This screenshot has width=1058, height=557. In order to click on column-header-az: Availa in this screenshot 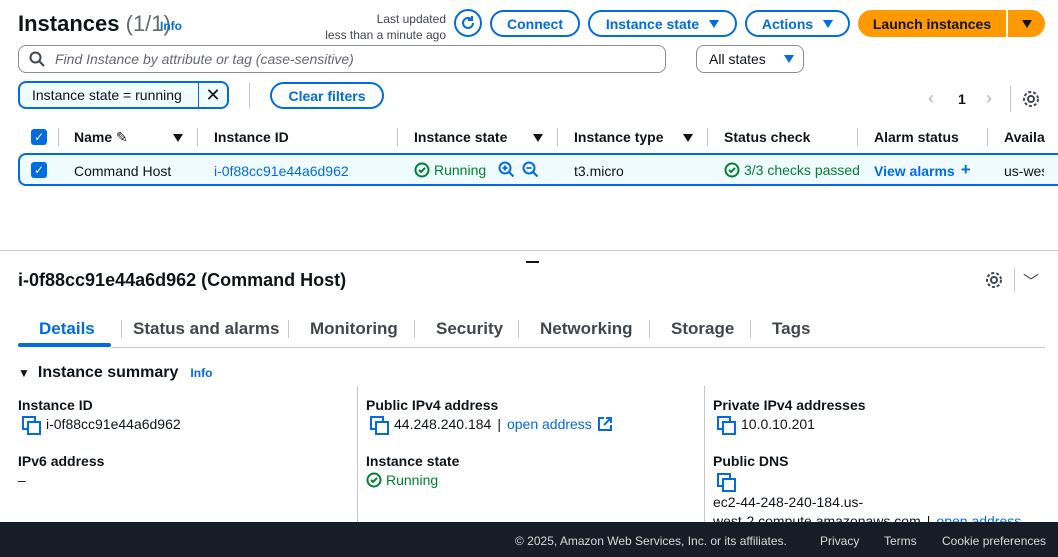, I will do `click(1024, 137)`.